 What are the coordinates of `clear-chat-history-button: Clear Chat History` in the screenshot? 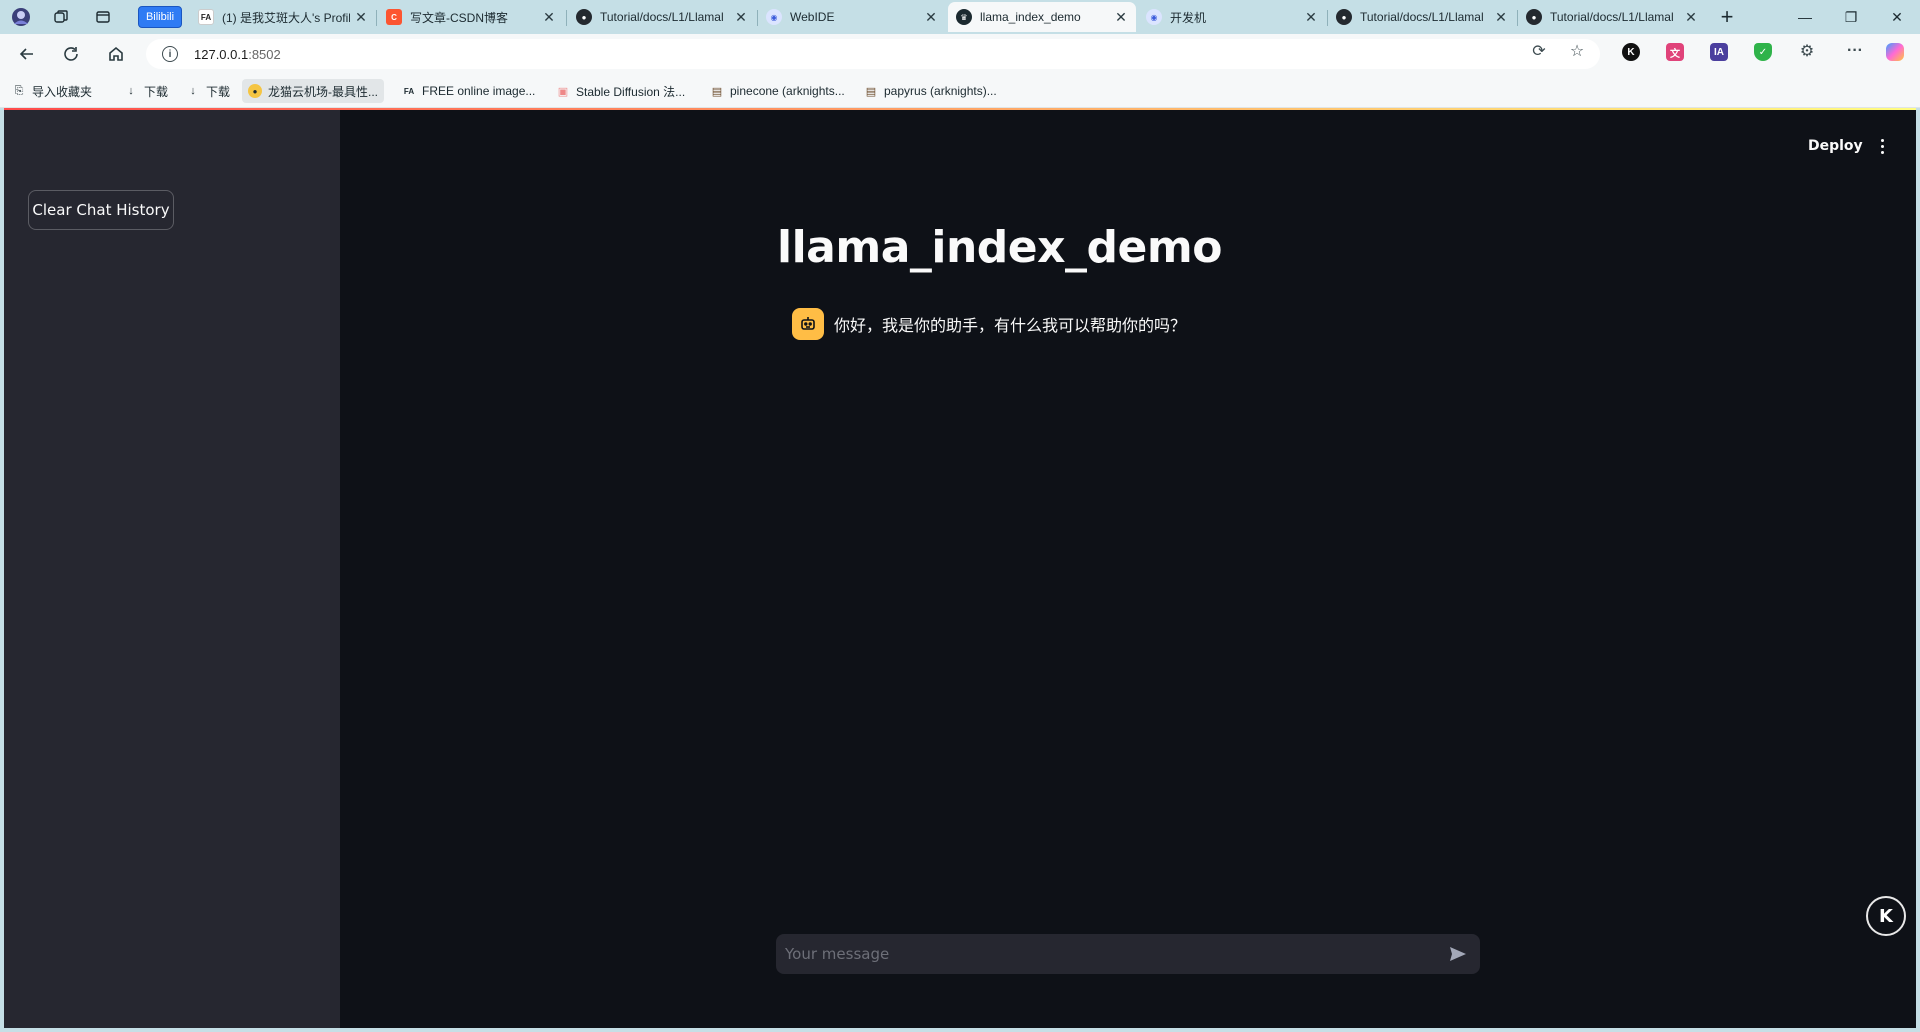 It's located at (101, 210).